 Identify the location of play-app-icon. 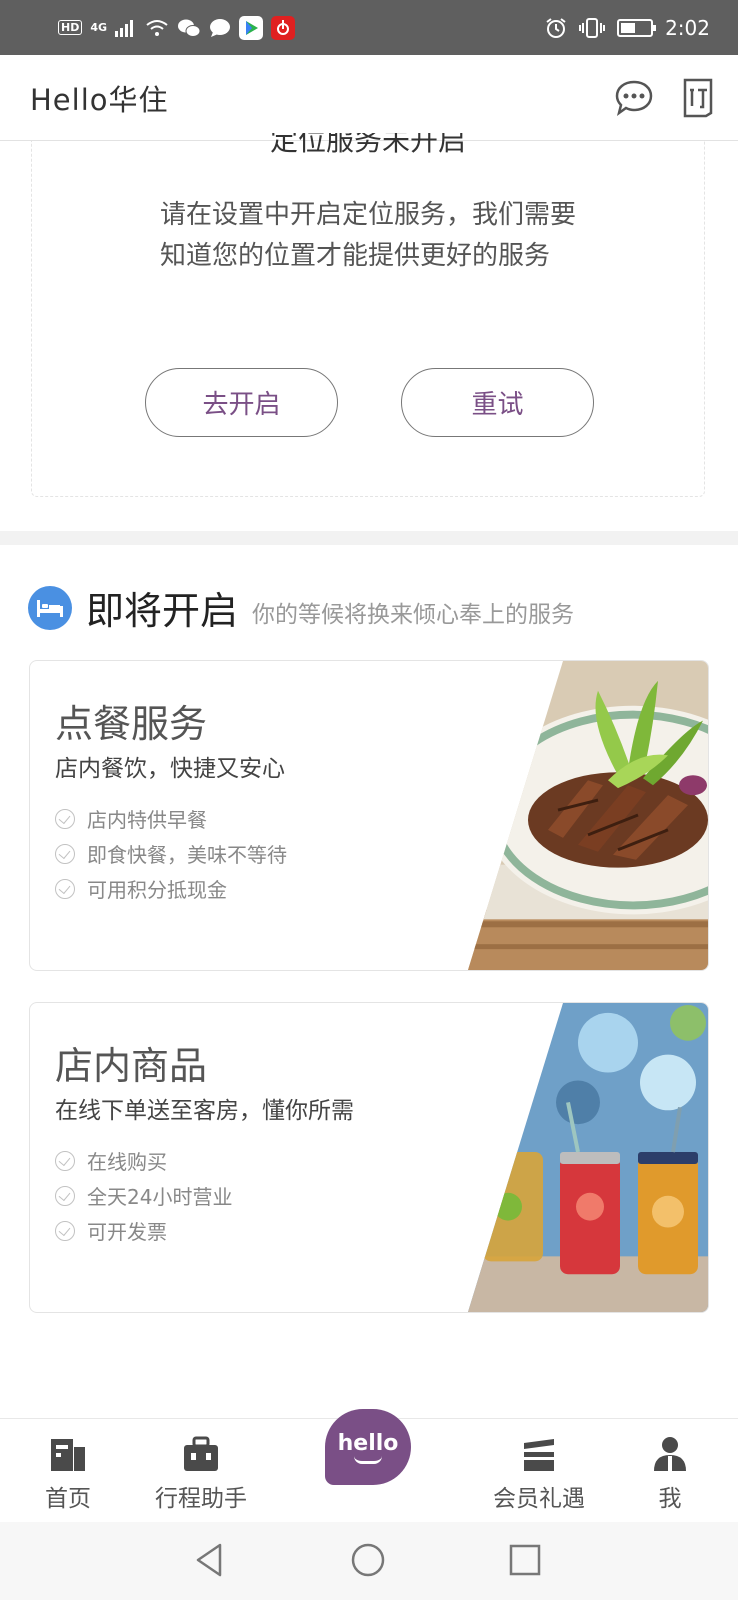
(251, 27).